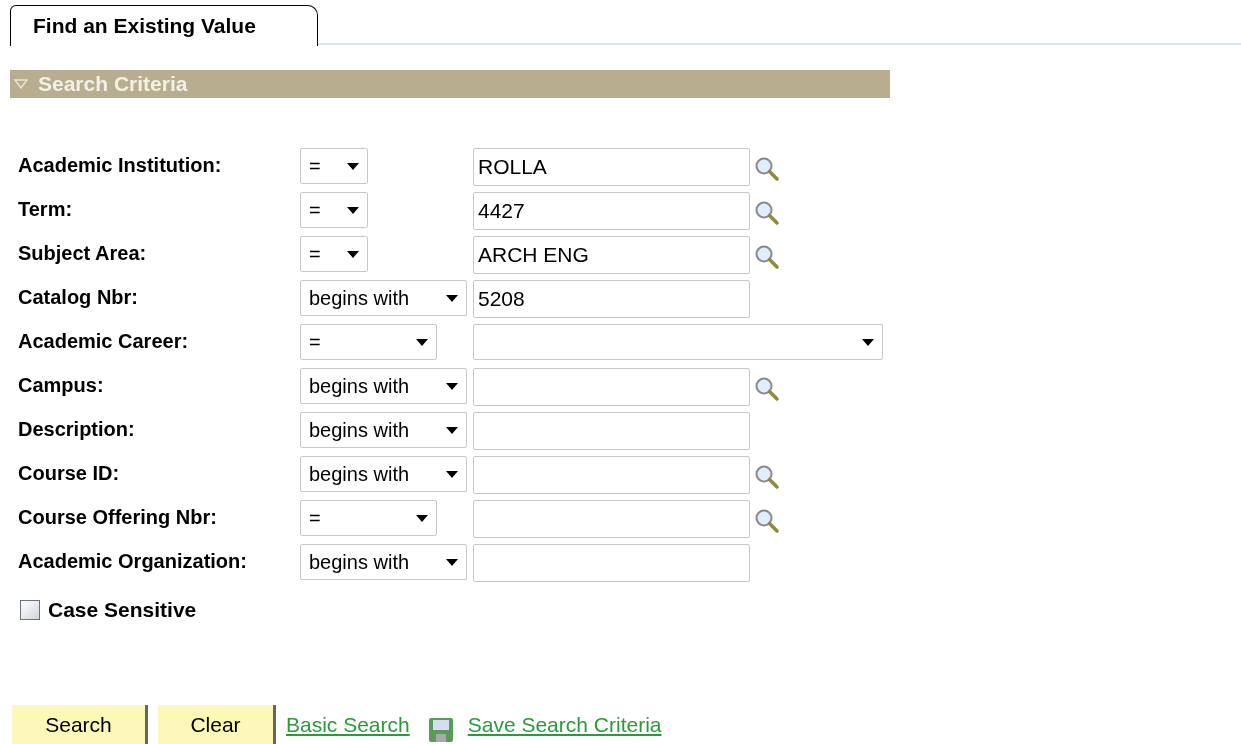  I want to click on input-field: 4427, so click(611, 211).